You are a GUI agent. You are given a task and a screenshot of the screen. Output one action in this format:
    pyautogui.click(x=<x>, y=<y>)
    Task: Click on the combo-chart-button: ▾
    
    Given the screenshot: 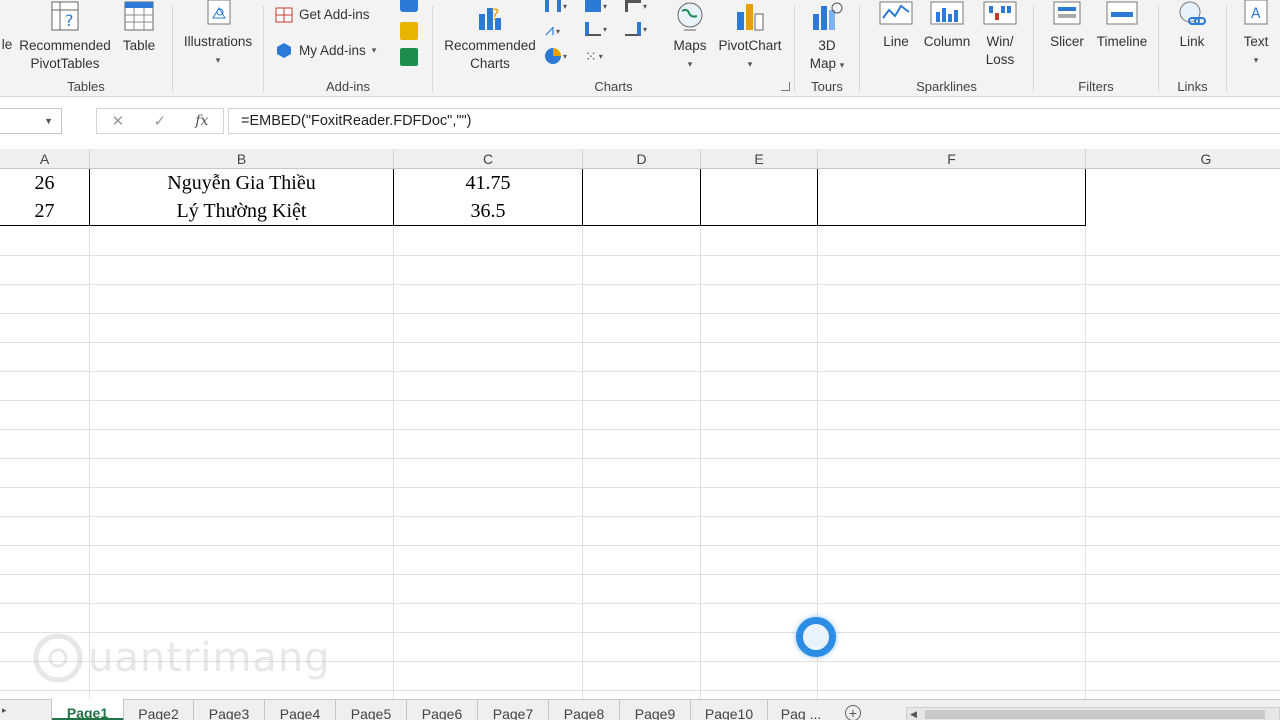 What is the action you would take?
    pyautogui.click(x=636, y=29)
    